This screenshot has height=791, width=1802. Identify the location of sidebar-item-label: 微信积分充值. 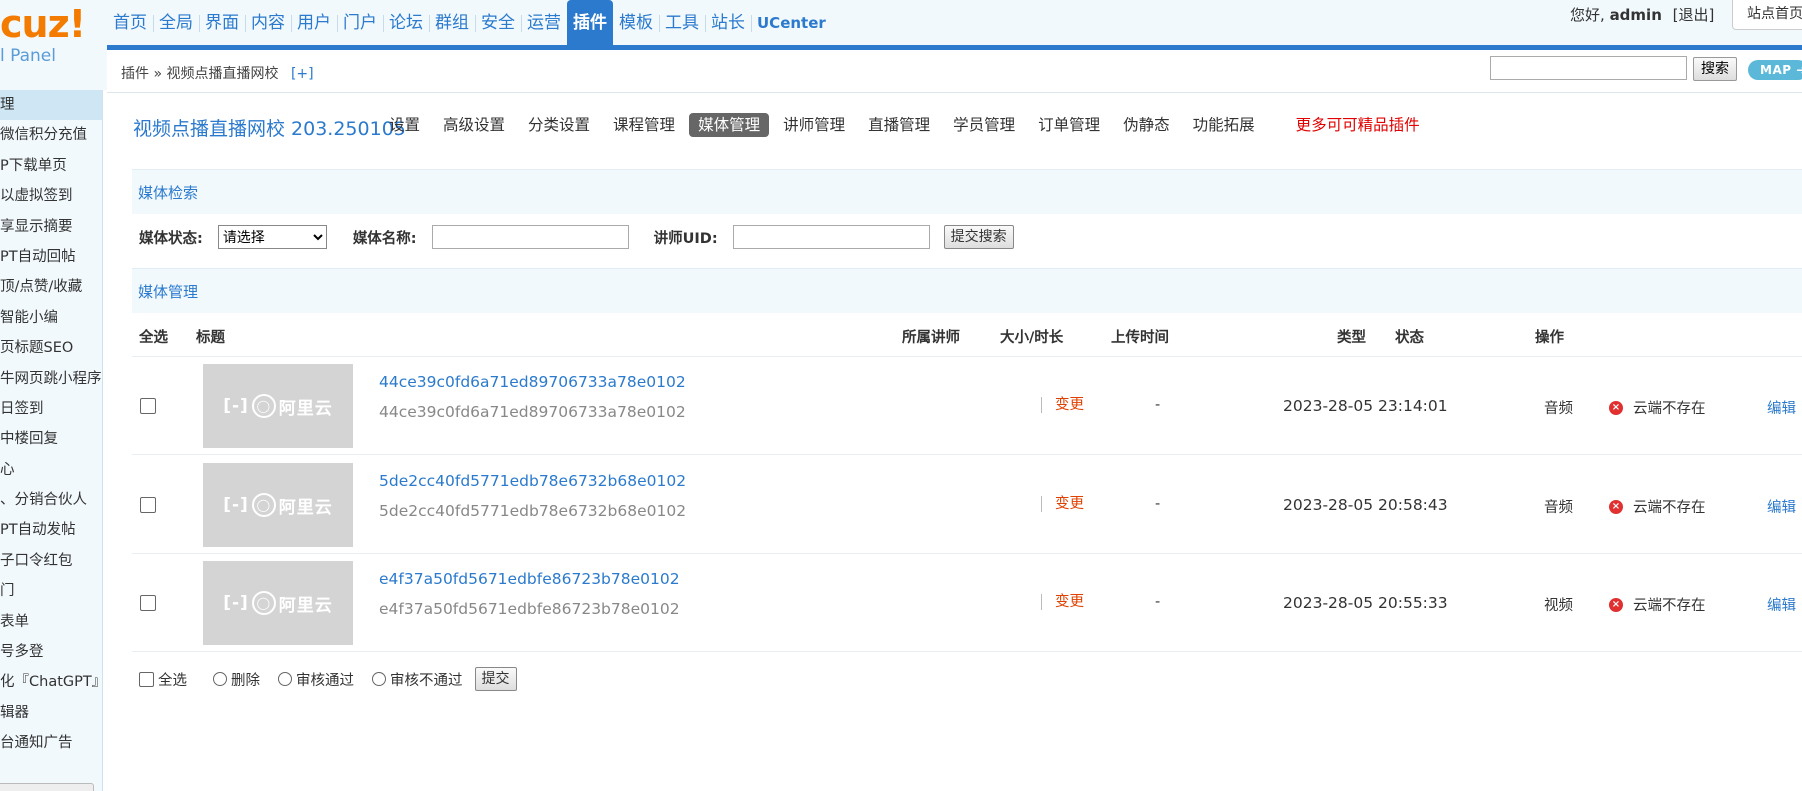
(43, 135).